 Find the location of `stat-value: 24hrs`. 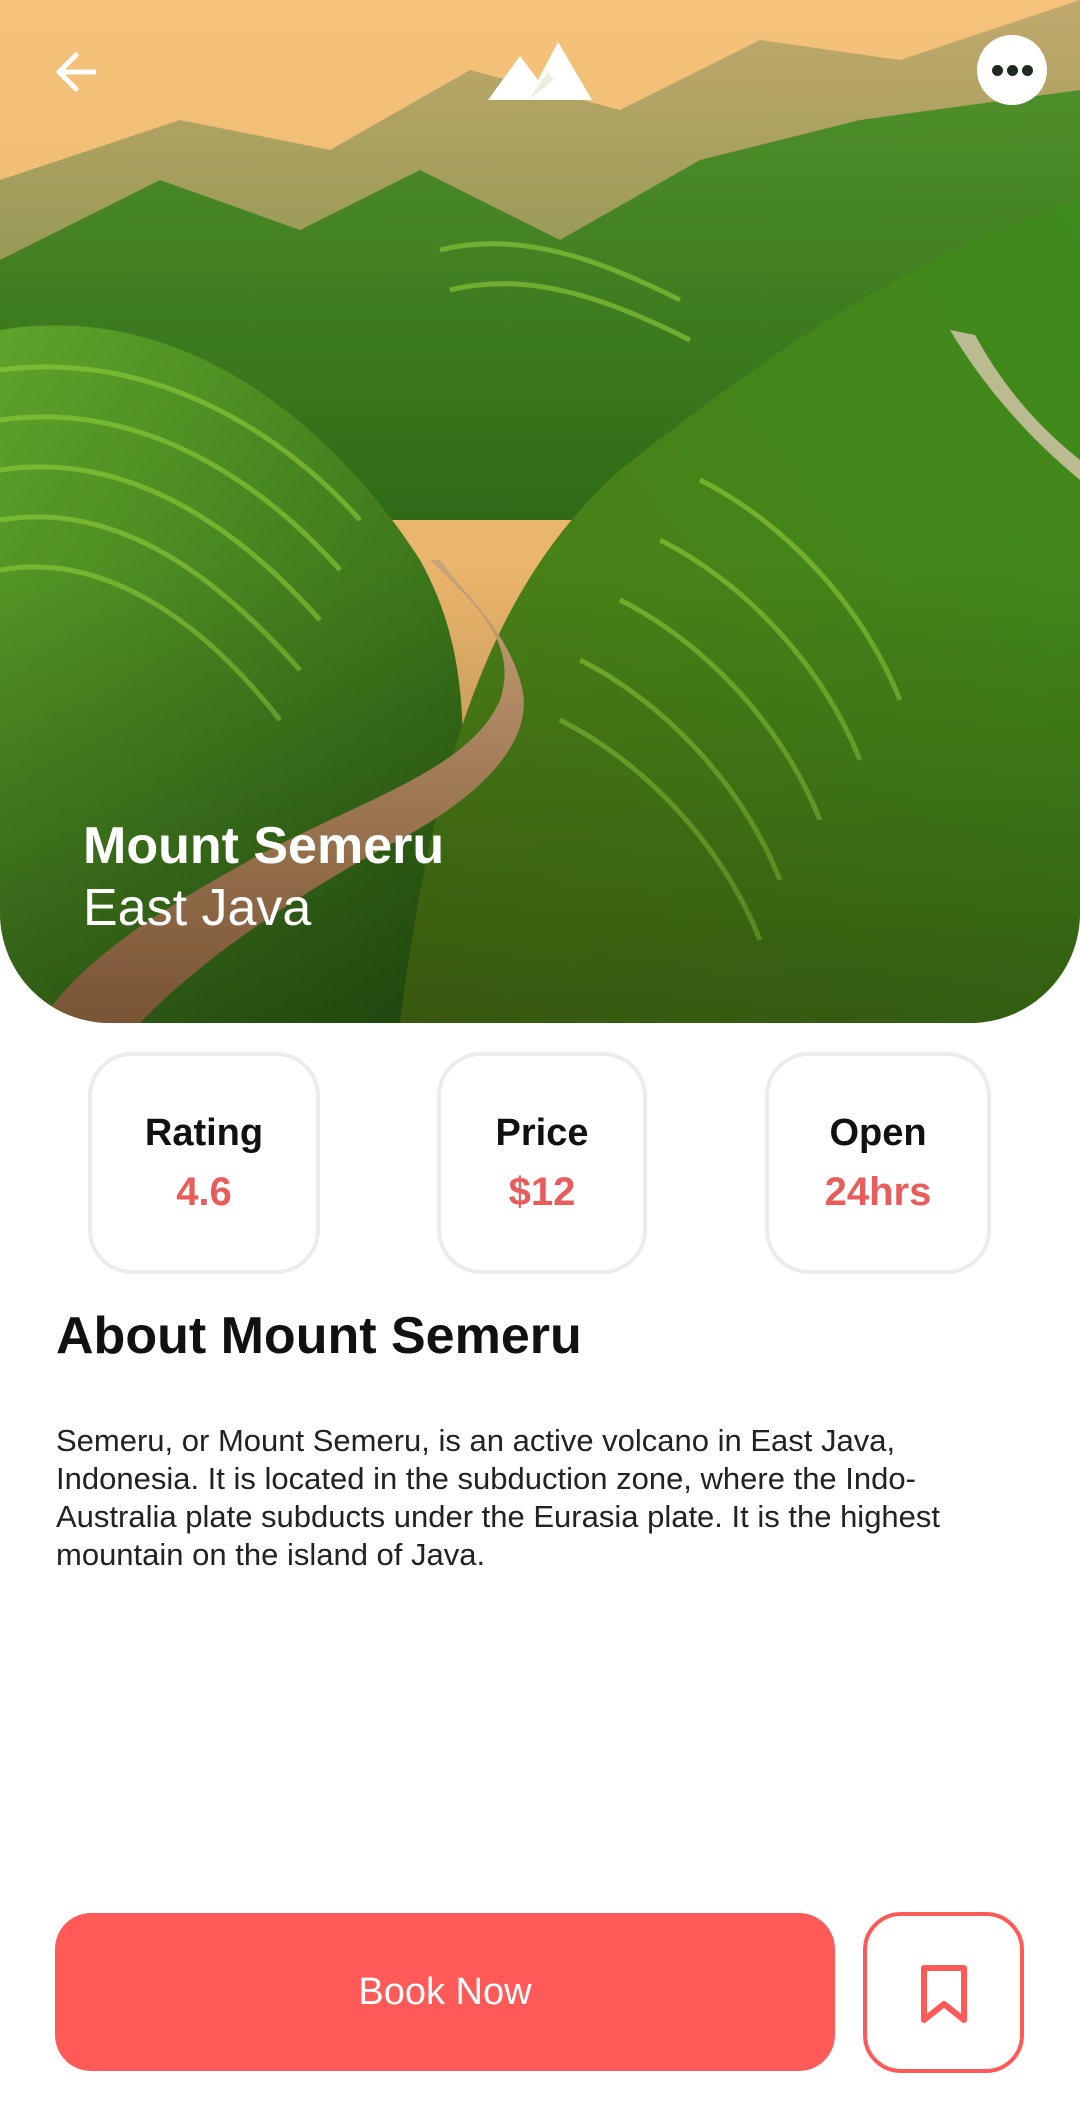

stat-value: 24hrs is located at coordinates (878, 1192).